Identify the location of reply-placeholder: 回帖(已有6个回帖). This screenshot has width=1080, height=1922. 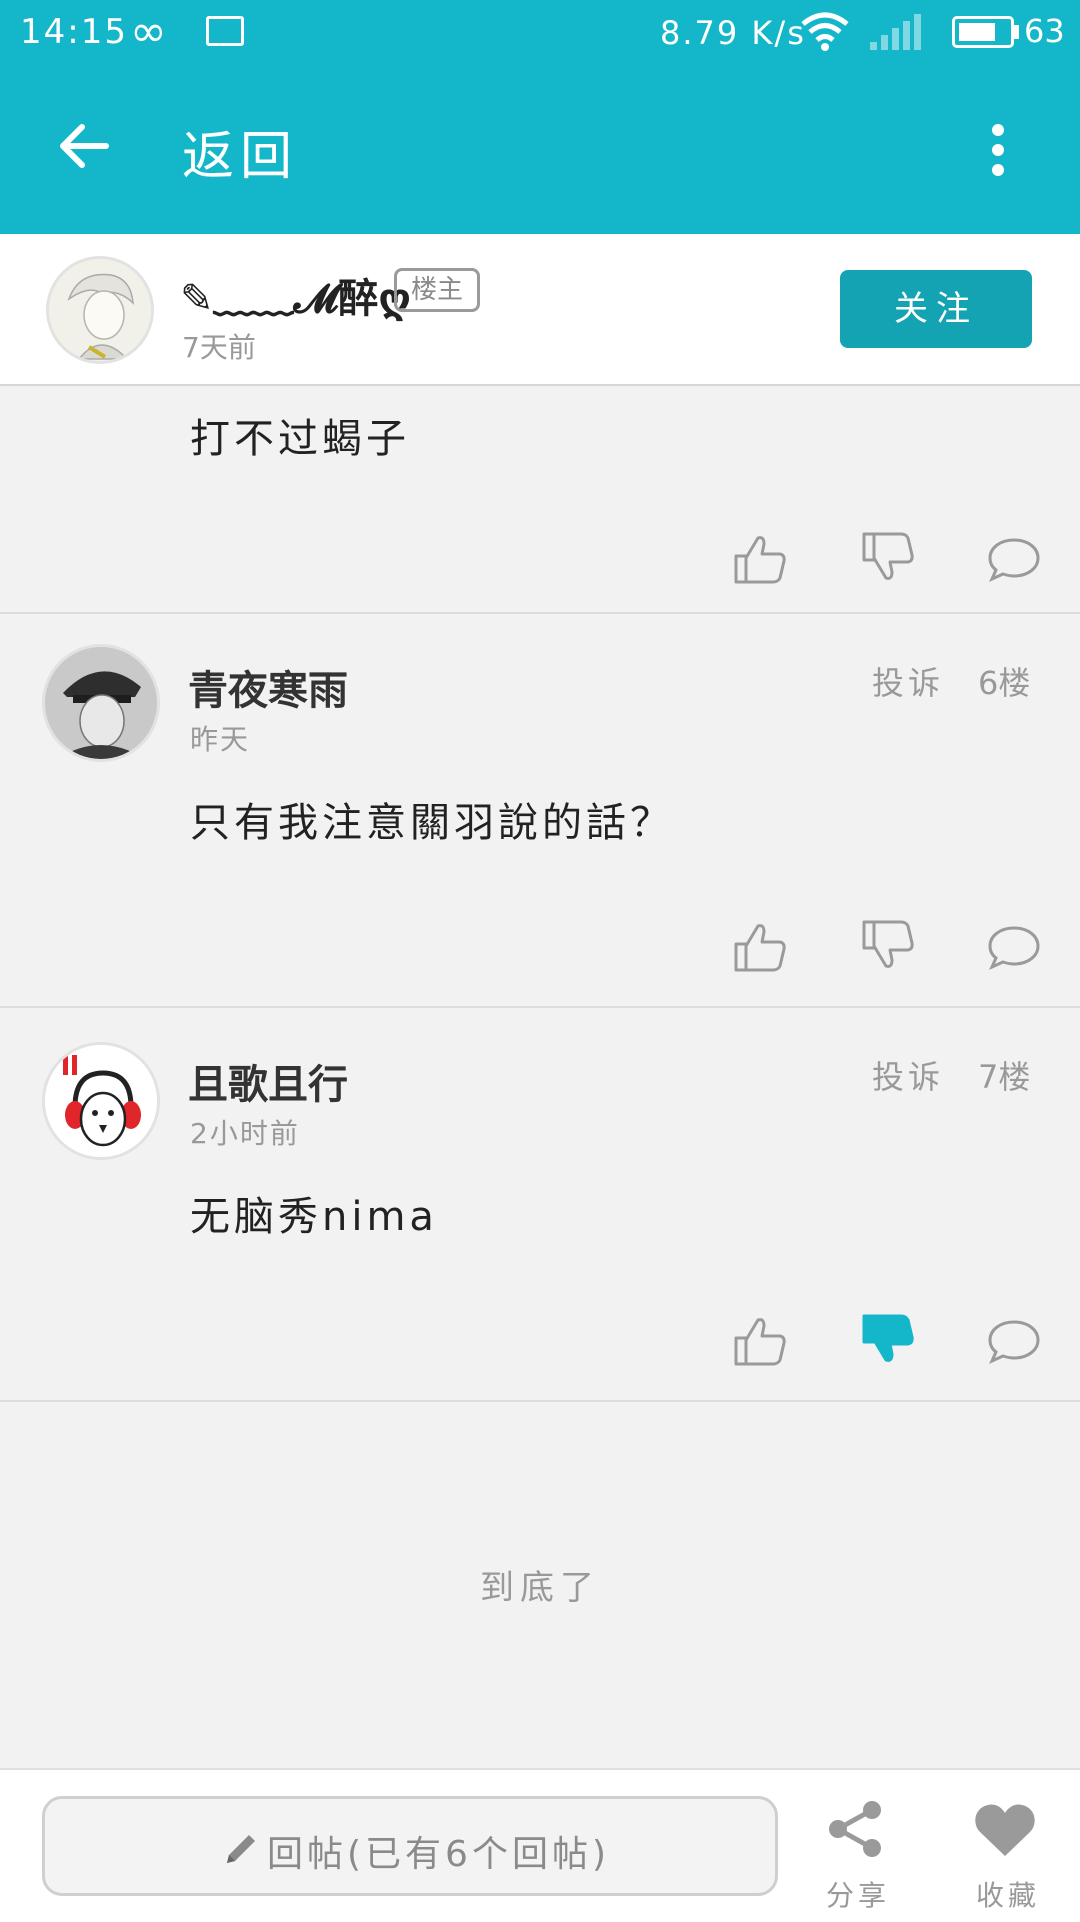
(438, 1854).